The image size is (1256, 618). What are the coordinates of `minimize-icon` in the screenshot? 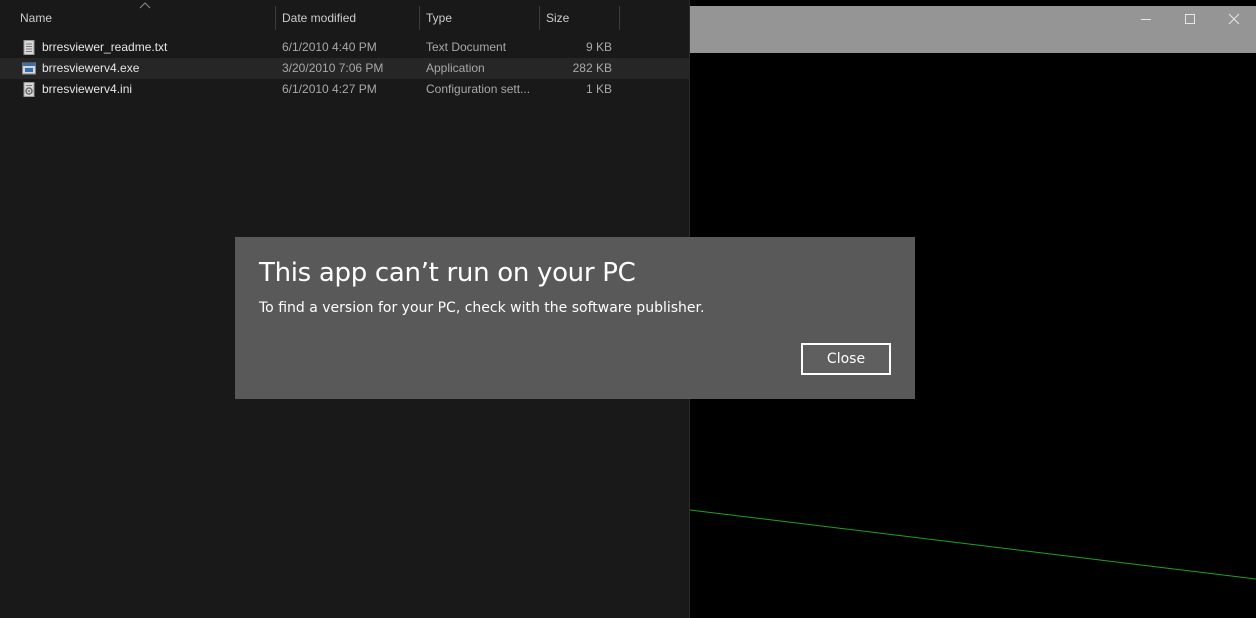 It's located at (1146, 19).